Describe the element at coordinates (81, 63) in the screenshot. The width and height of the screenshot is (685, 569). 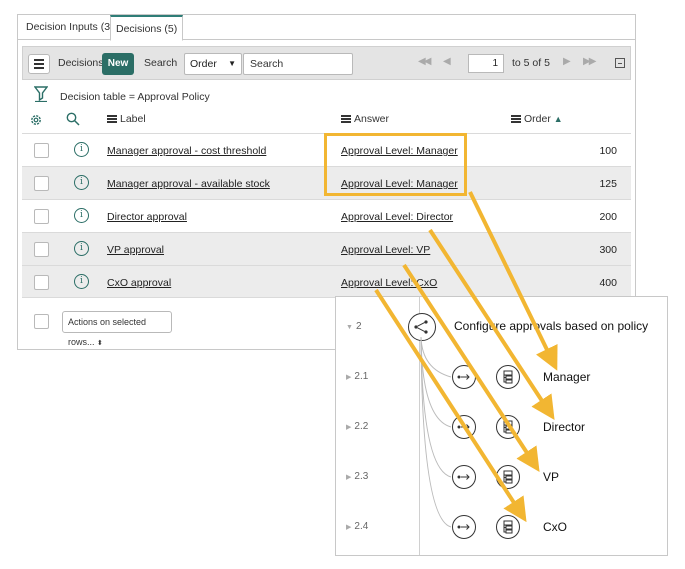
I see `list-title: Decisions` at that location.